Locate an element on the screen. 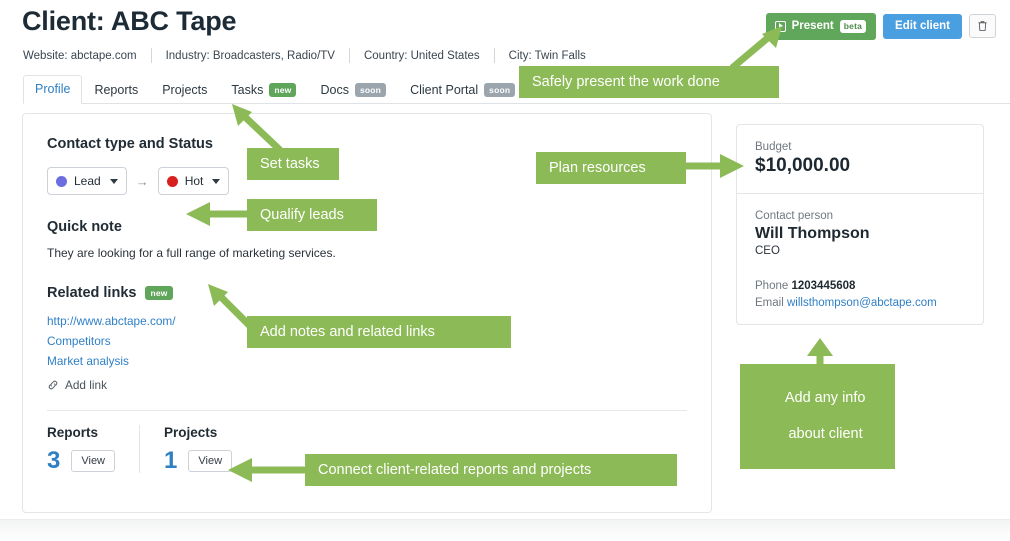 The height and width of the screenshot is (541, 1010). beta-badge: beta is located at coordinates (853, 26).